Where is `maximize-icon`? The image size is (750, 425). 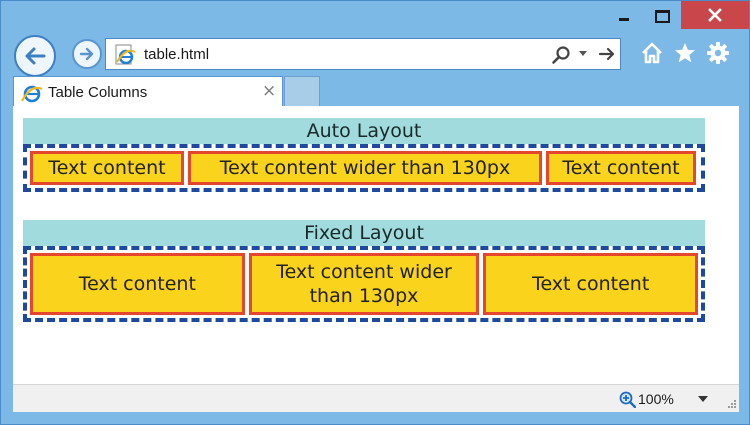 maximize-icon is located at coordinates (662, 16).